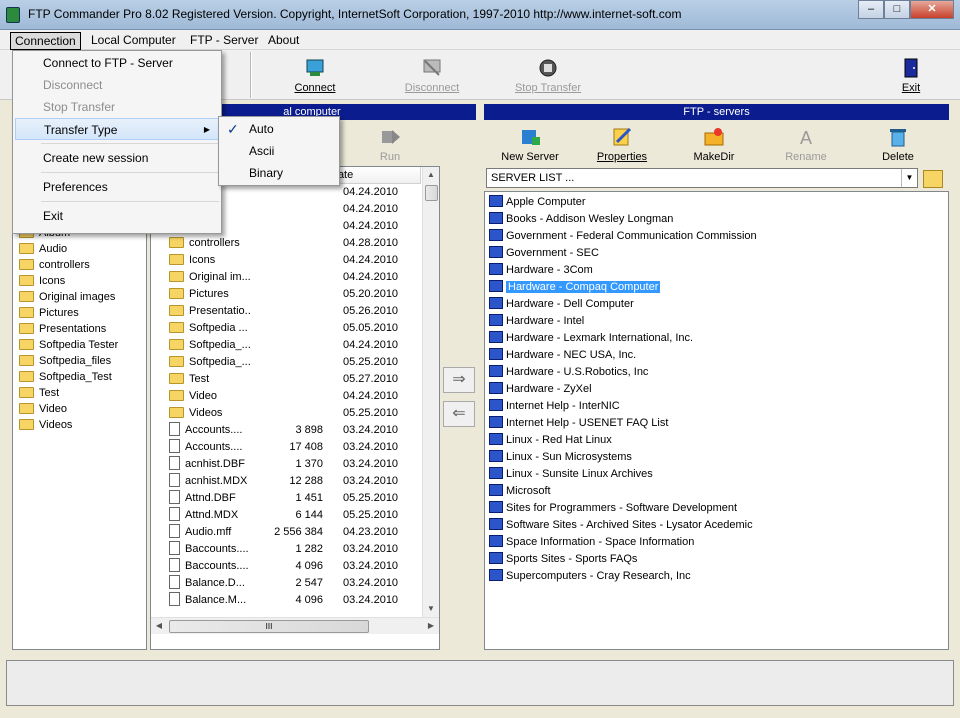  What do you see at coordinates (716, 270) in the screenshot?
I see `ftp-server-item: Hardware - 3Com` at bounding box center [716, 270].